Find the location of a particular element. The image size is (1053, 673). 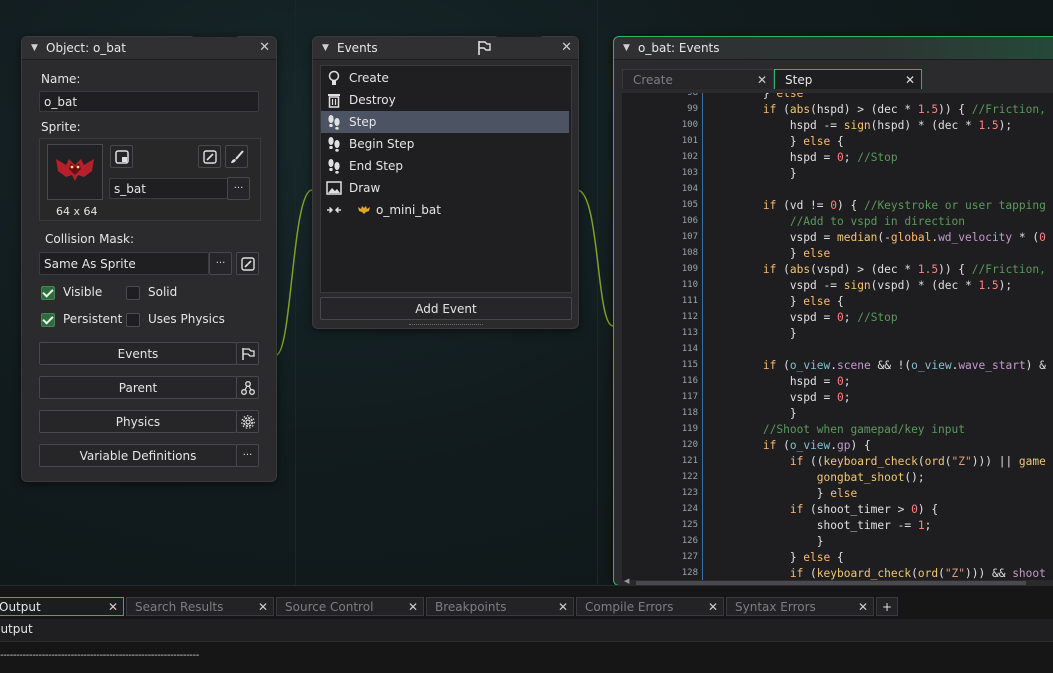

line-number: 103 is located at coordinates (689, 173).